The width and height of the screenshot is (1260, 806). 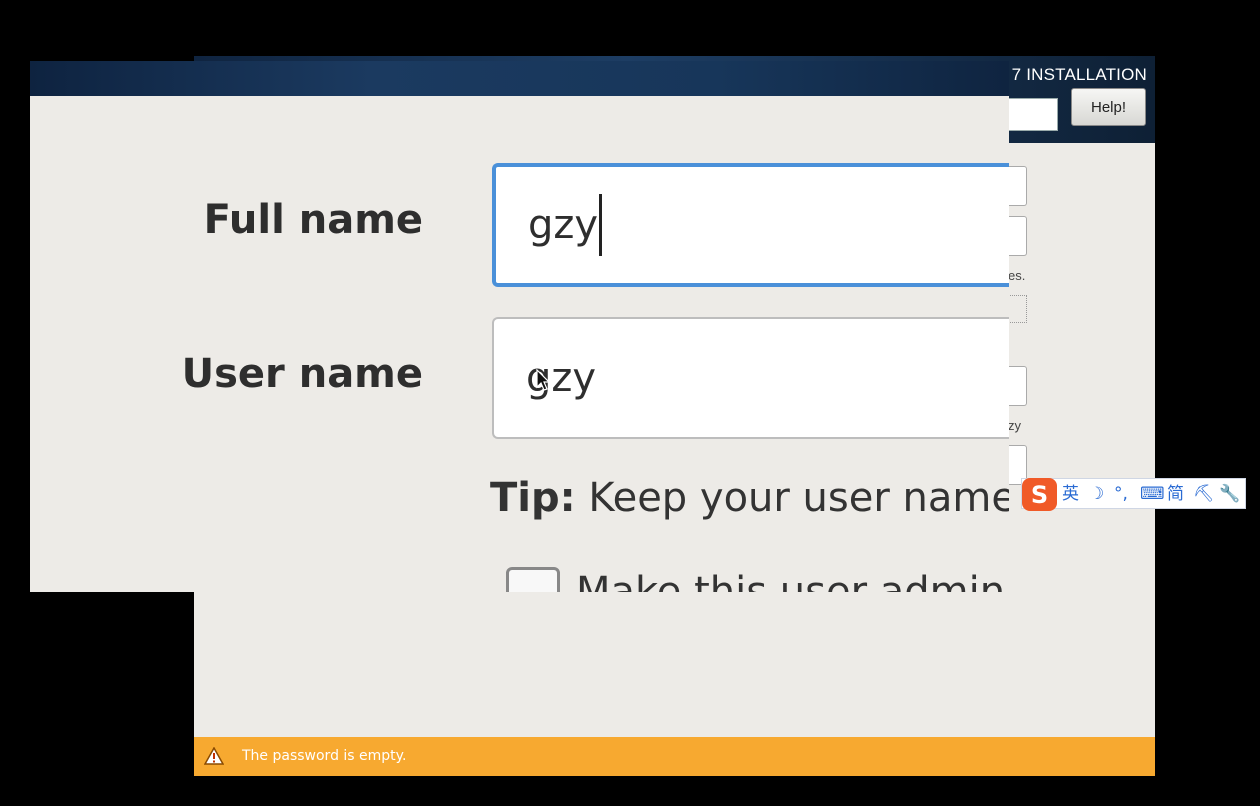 I want to click on text-fragment: es., so click(x=1017, y=275).